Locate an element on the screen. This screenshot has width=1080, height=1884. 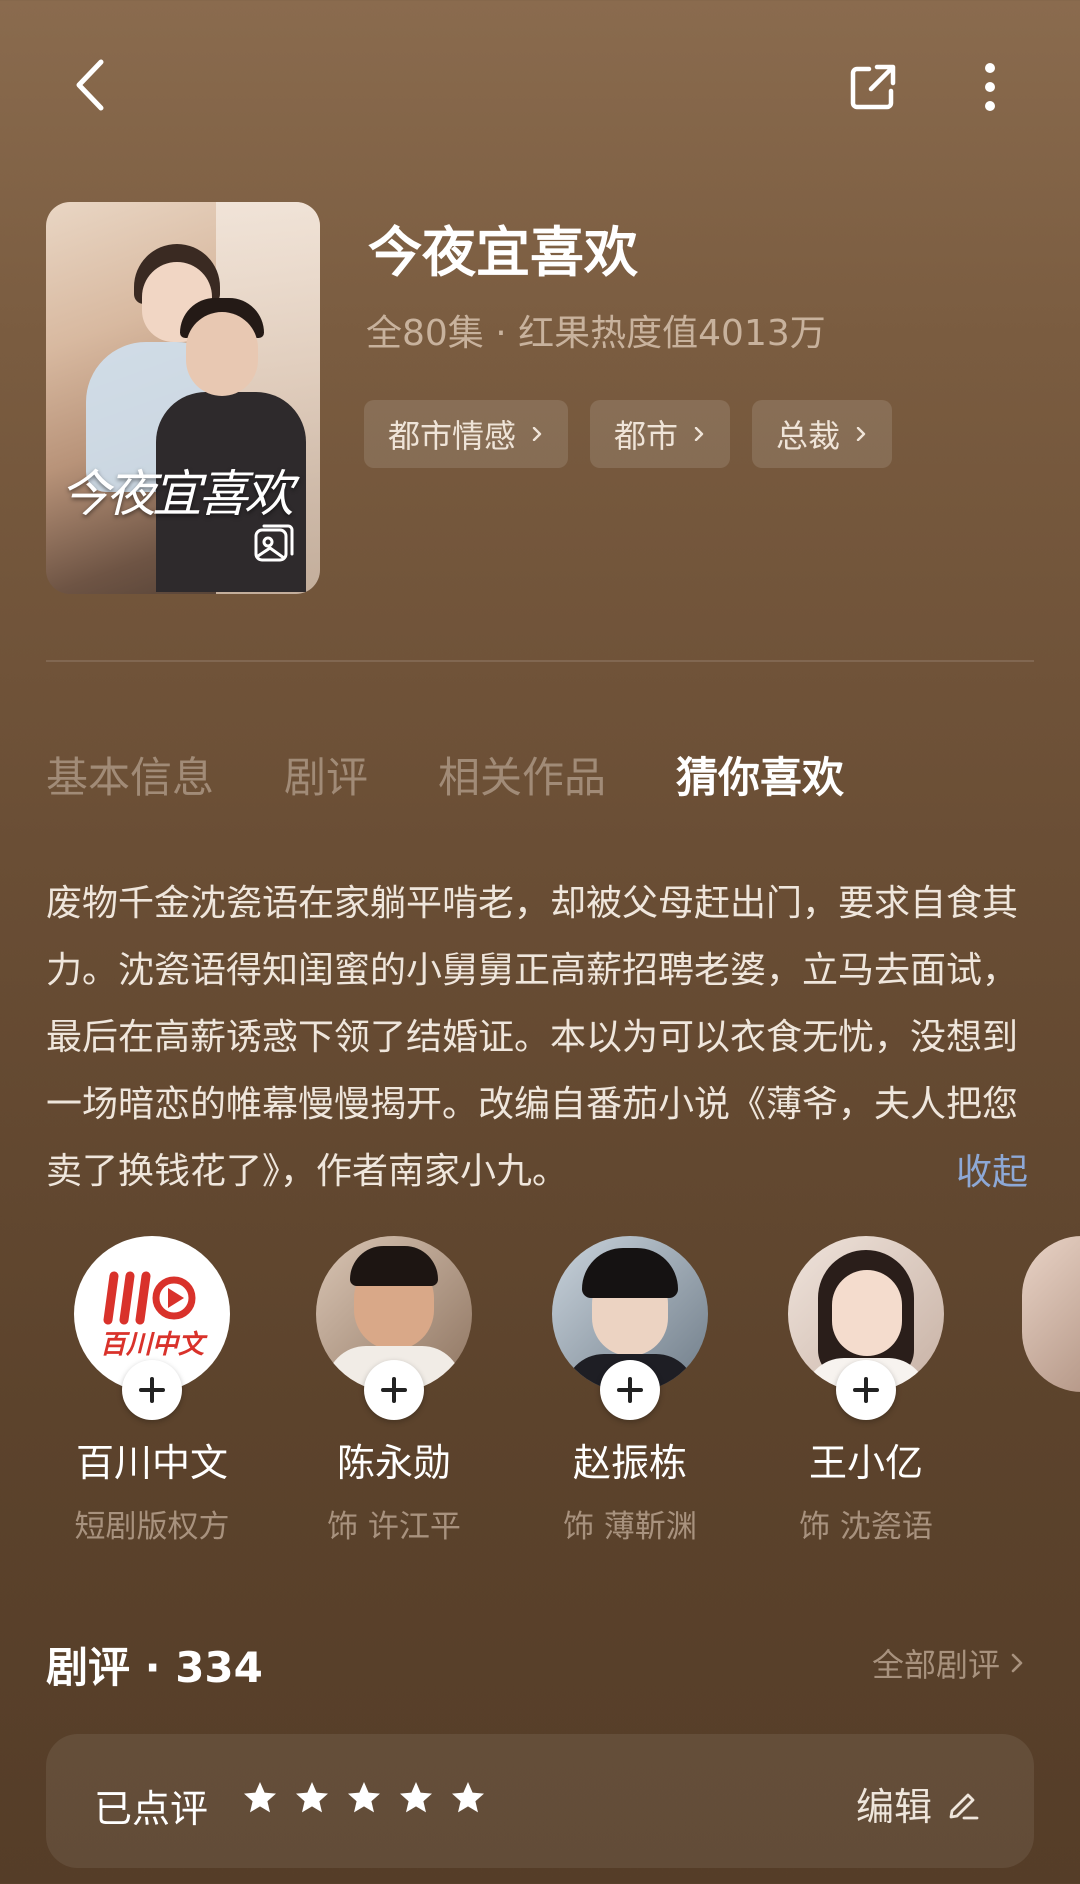
collapse-link: 收起 is located at coordinates (992, 1169).